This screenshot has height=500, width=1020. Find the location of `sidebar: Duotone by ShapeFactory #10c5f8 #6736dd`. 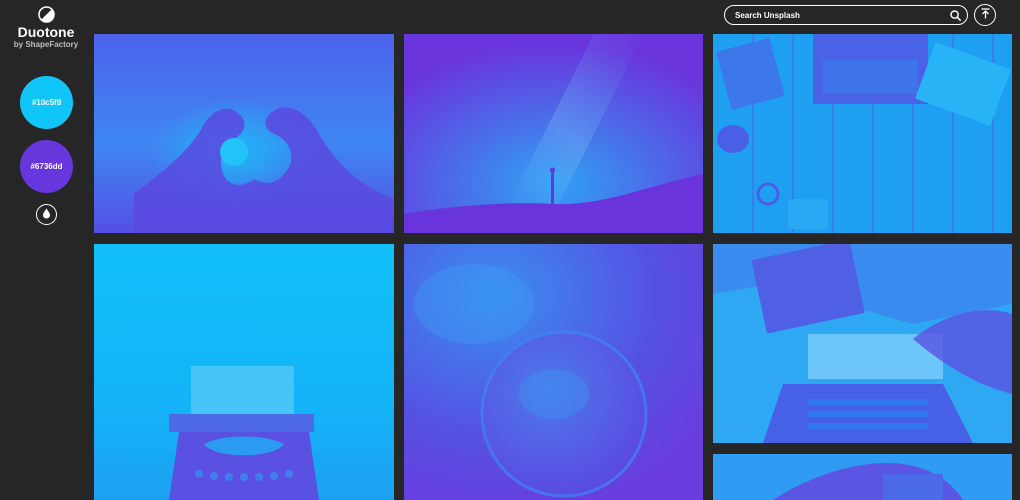

sidebar: Duotone by ShapeFactory #10c5f8 #6736dd is located at coordinates (46, 250).